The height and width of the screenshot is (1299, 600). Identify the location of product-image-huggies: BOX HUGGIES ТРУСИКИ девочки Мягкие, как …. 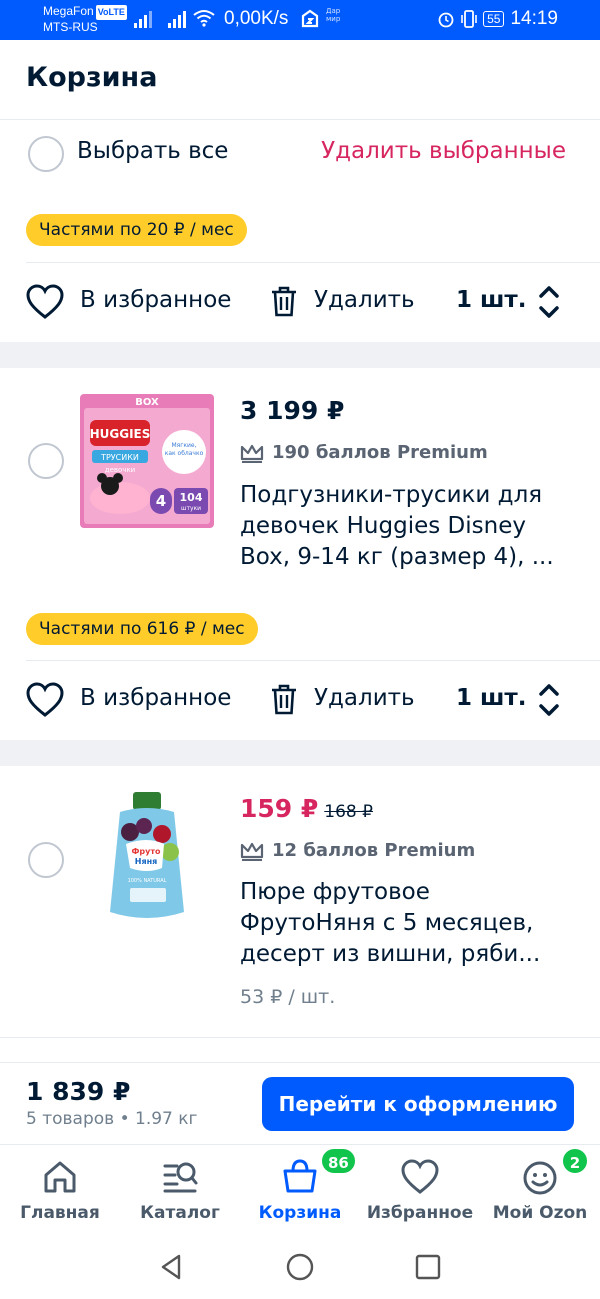
(147, 461).